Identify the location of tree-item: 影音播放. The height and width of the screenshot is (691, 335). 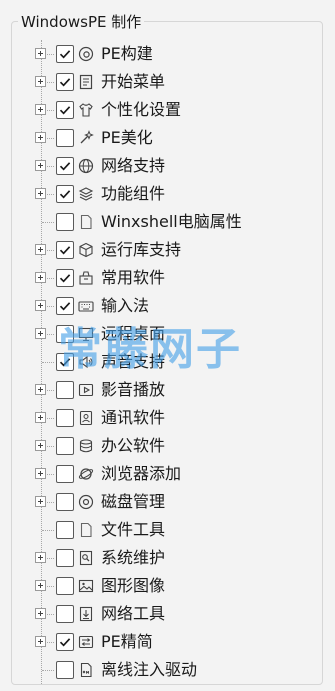
(167, 390).